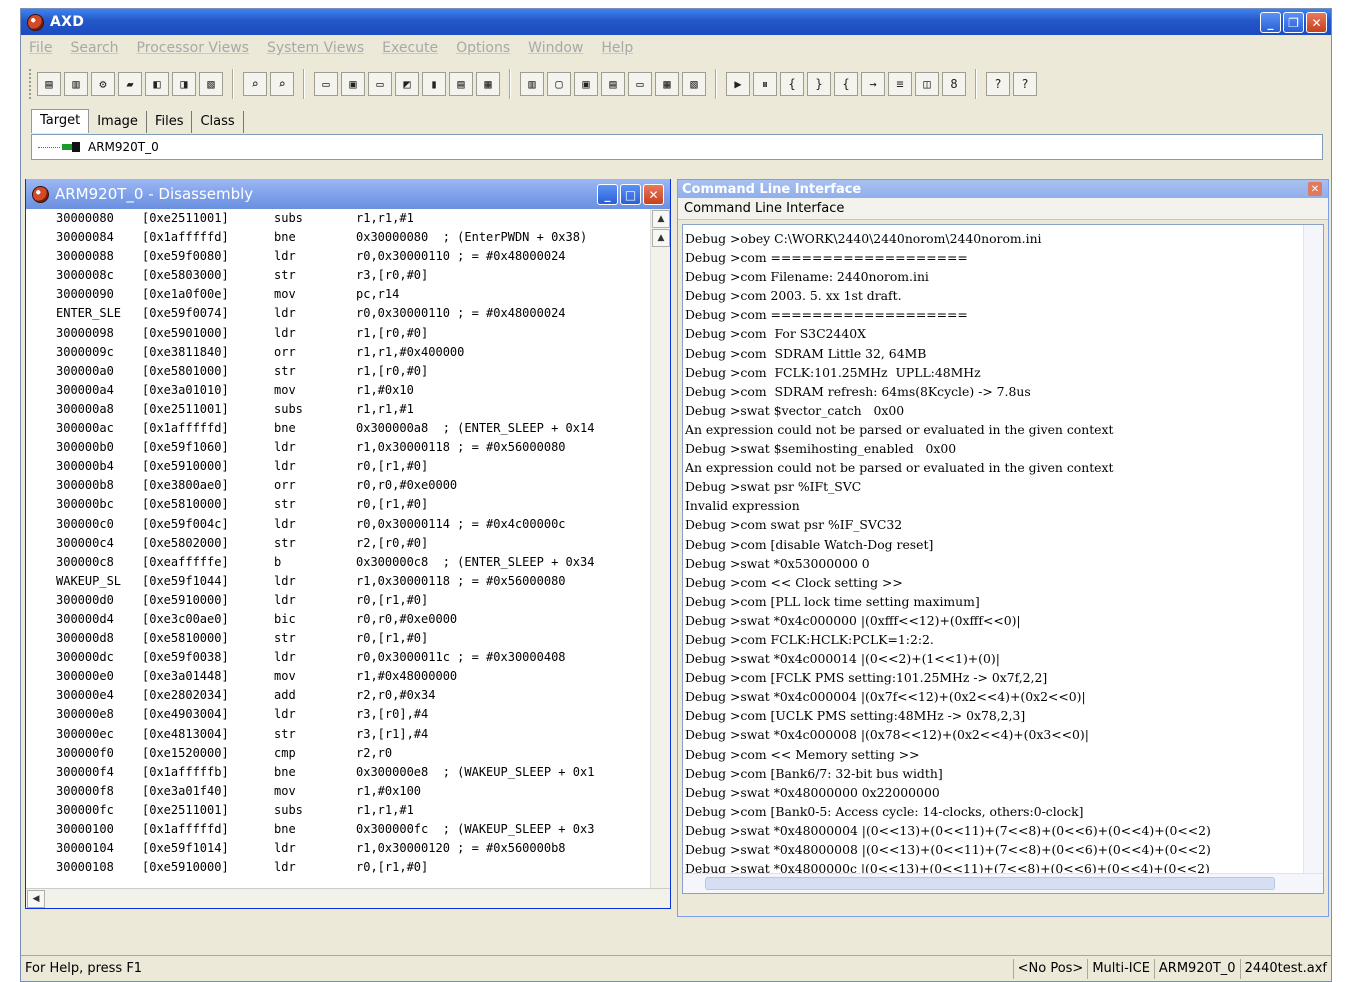  What do you see at coordinates (819, 84) in the screenshot?
I see `step-icon: }` at bounding box center [819, 84].